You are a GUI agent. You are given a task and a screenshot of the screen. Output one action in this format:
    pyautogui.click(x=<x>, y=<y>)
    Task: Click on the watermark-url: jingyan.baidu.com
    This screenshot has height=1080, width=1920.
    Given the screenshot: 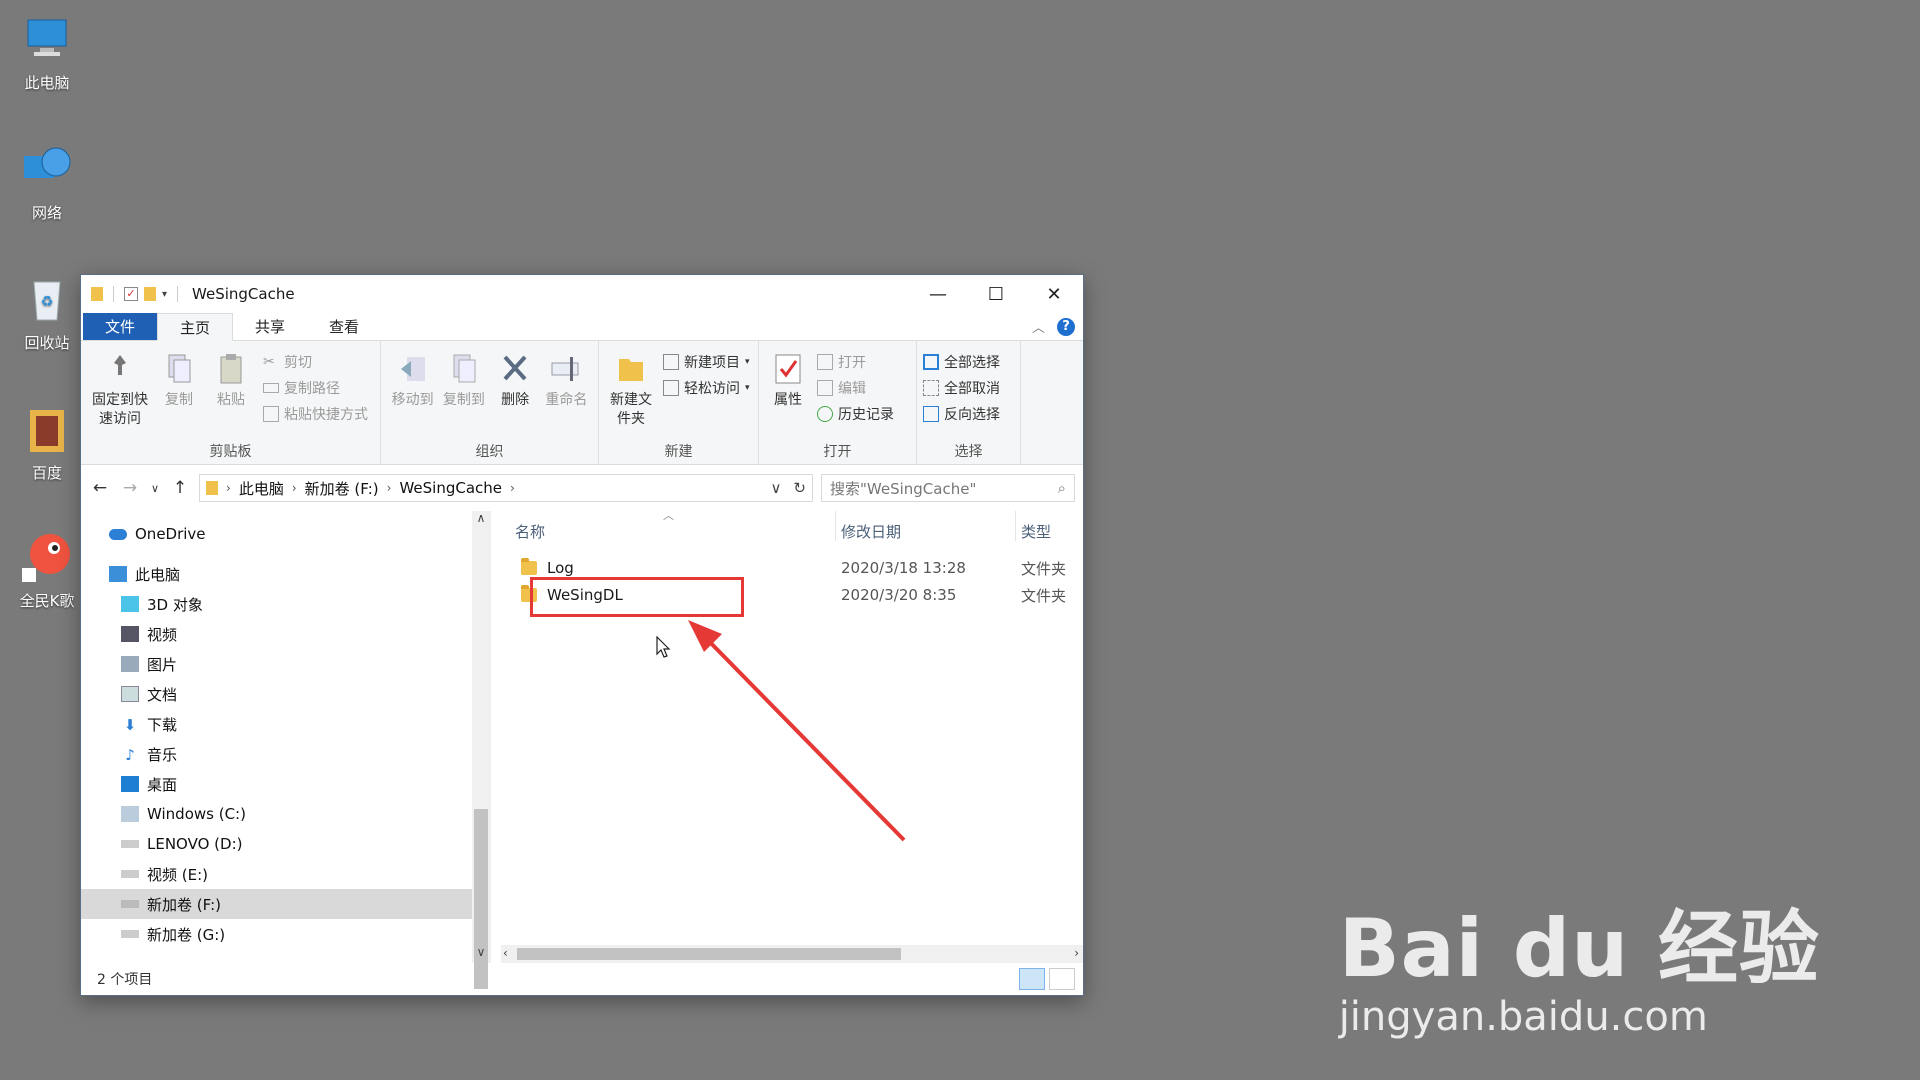 What is the action you would take?
    pyautogui.click(x=1523, y=1017)
    